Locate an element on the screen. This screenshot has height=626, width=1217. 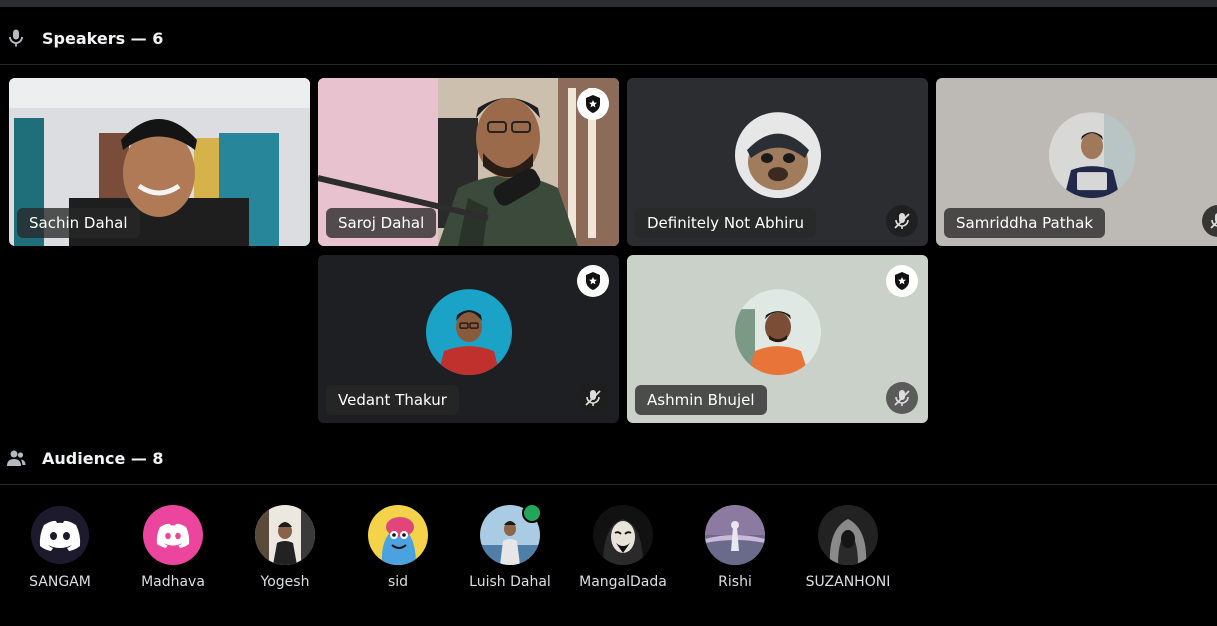
speakers-header: Speakers — 6 is located at coordinates (84, 38).